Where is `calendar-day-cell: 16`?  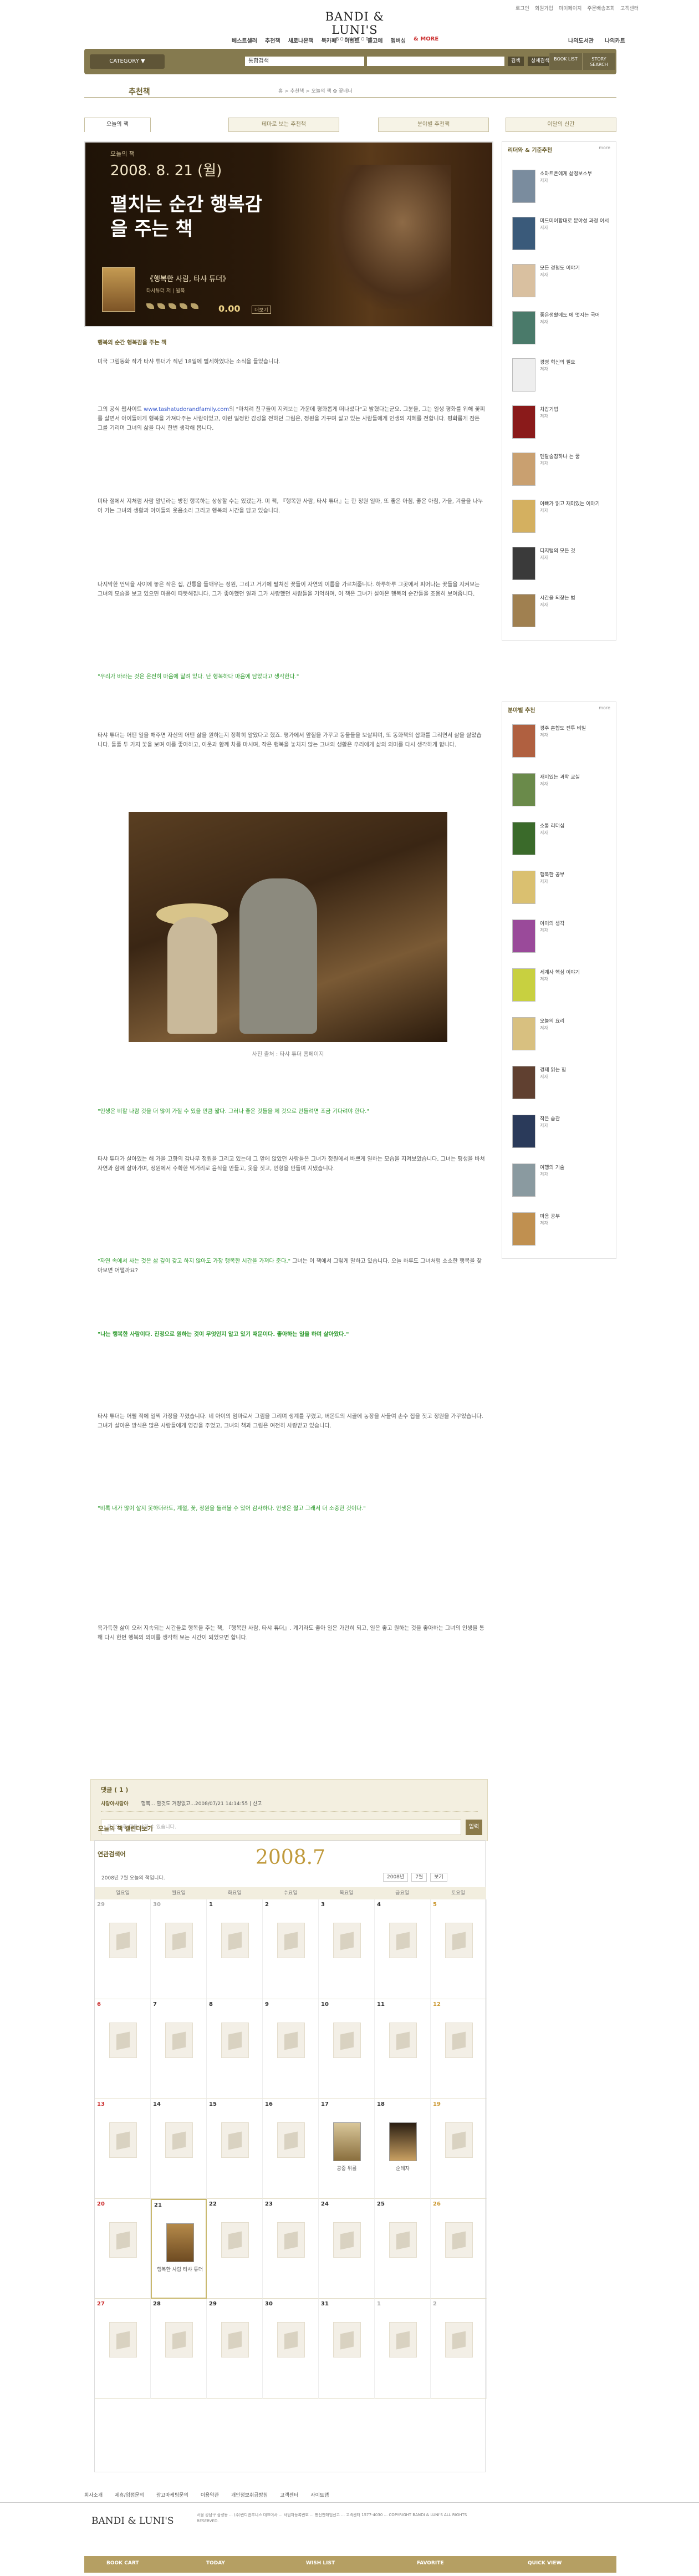
calendar-day-cell: 16 is located at coordinates (291, 2149).